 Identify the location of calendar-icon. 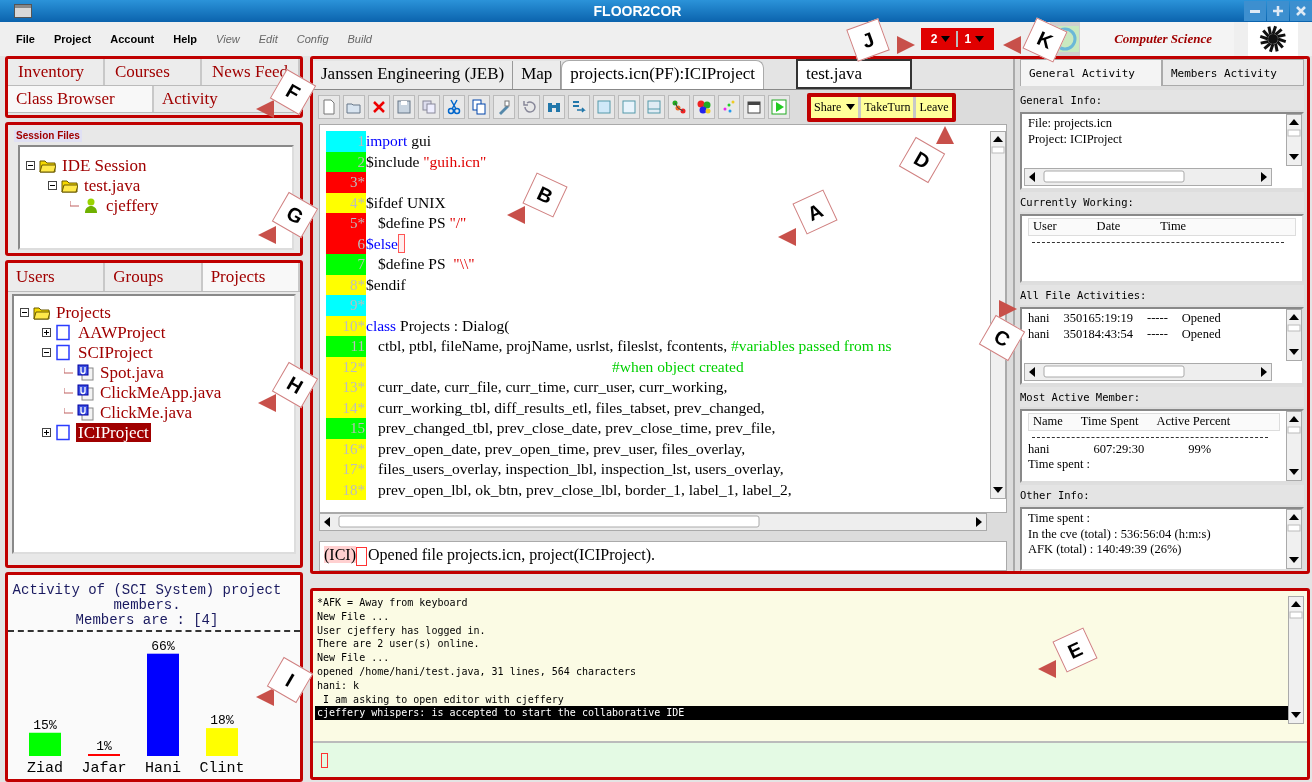
(754, 107).